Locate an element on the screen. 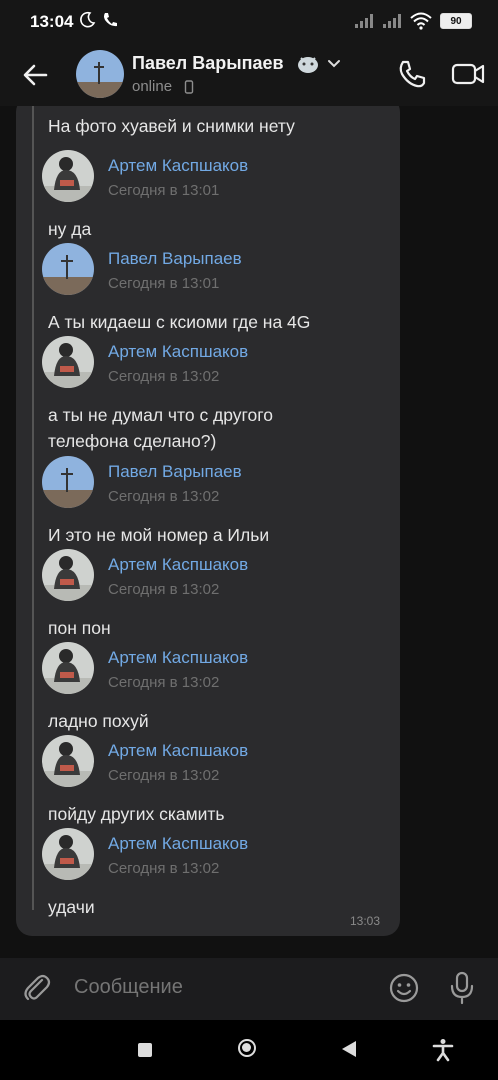 Image resolution: width=498 pixels, height=1080 pixels. chat-header: Павел Варыпаев online is located at coordinates (249, 75).